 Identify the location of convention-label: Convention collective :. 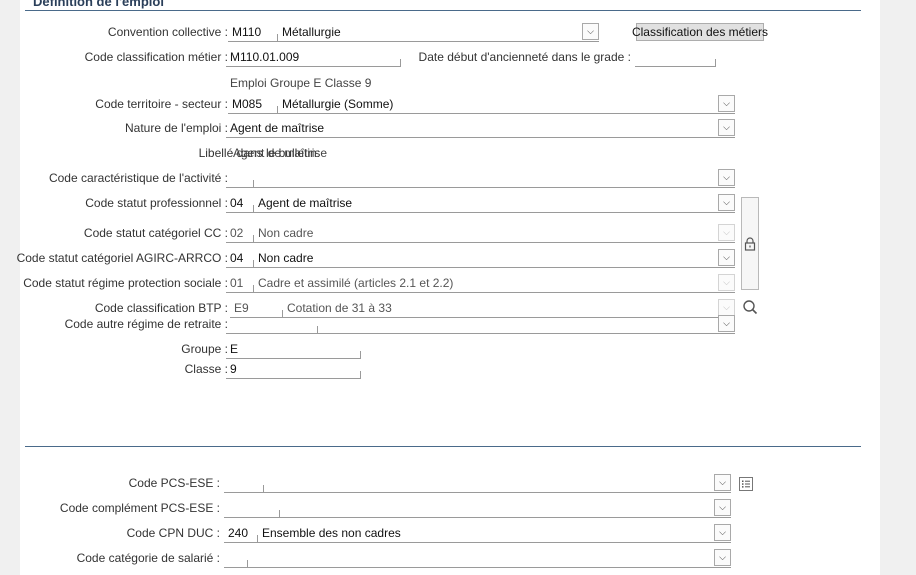
(167, 32).